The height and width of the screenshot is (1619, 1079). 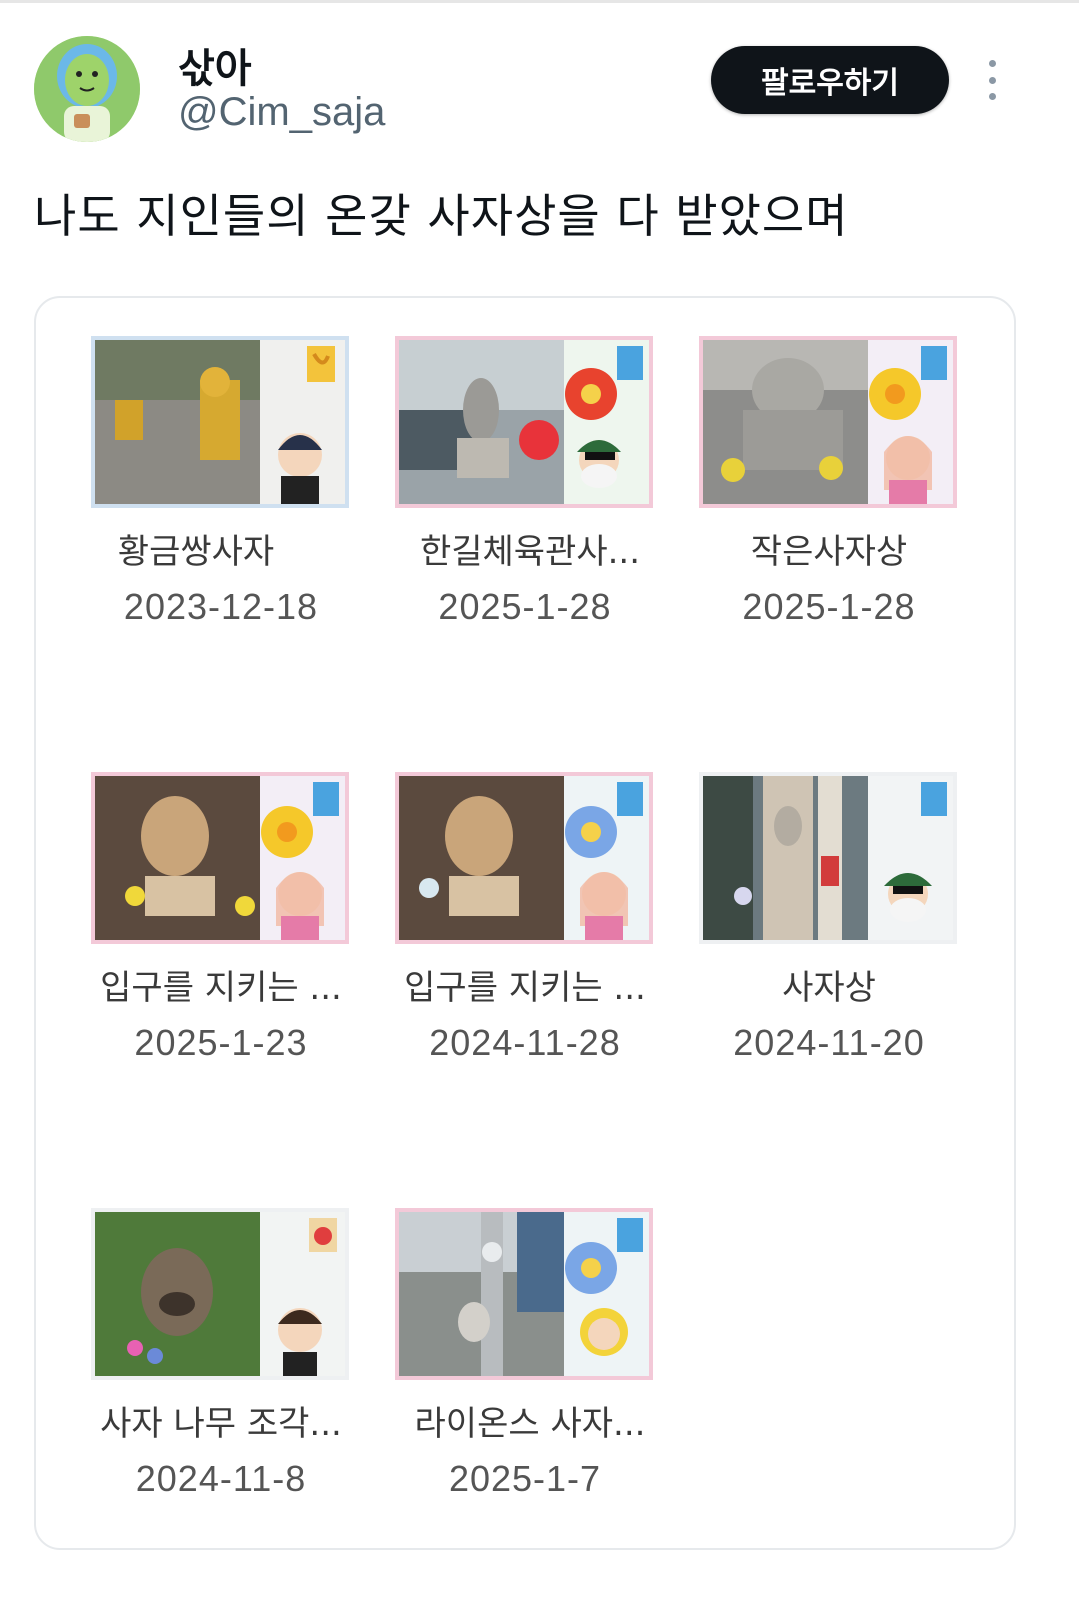 I want to click on avatar, so click(x=87, y=89).